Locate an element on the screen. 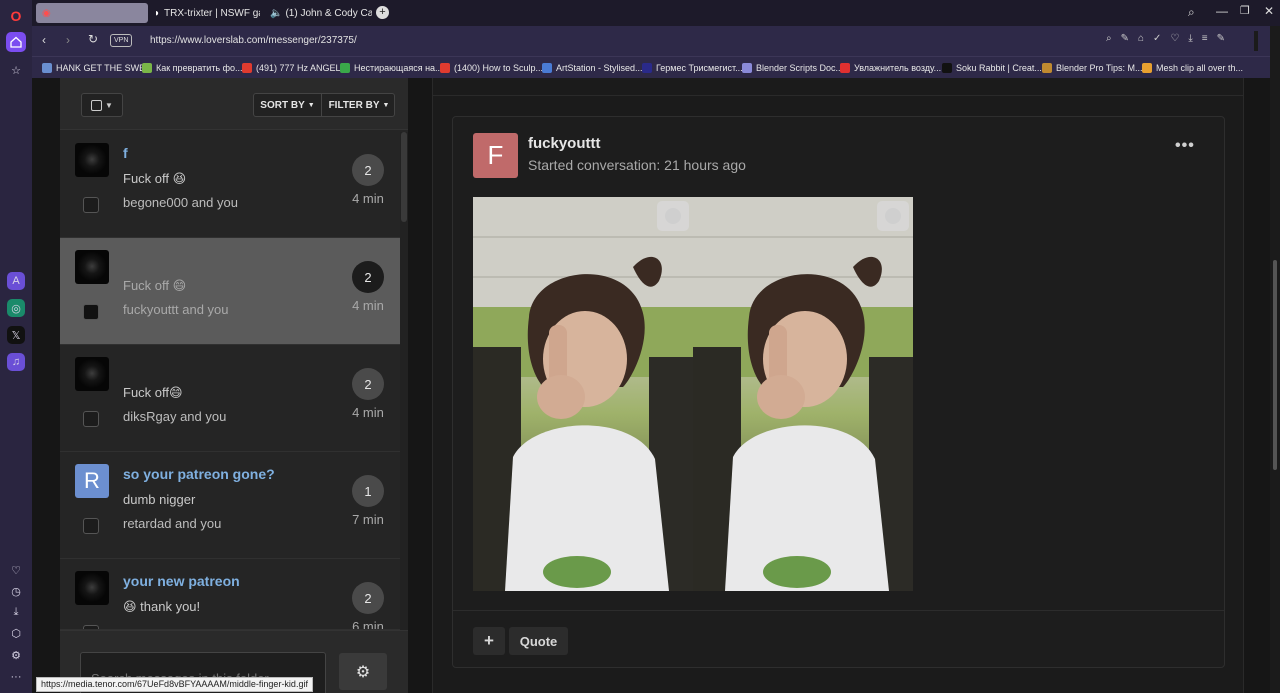 Image resolution: width=1280 pixels, height=693 pixels. list-scrollbar-thumb is located at coordinates (404, 177).